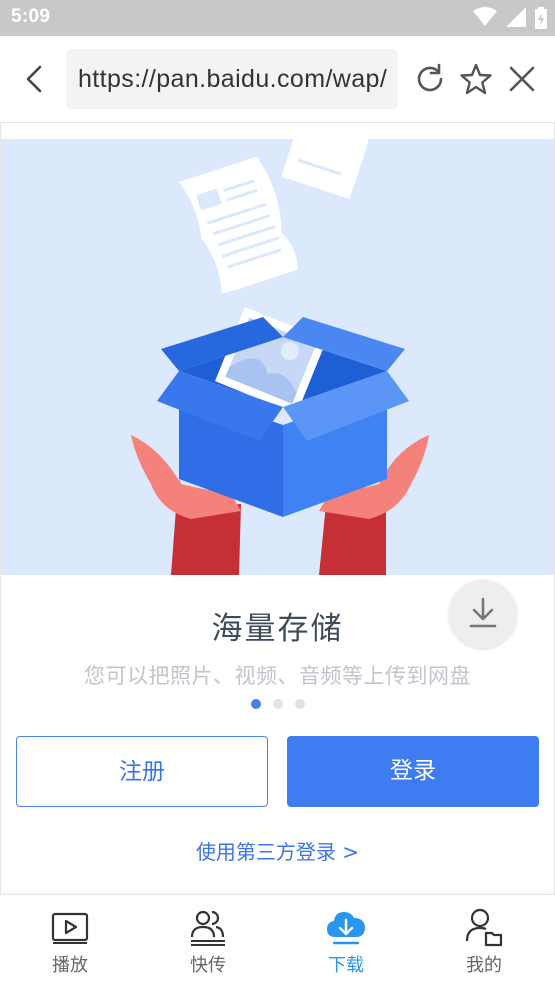 The height and width of the screenshot is (985, 555). Describe the element at coordinates (70, 965) in the screenshot. I see `nav-label-play: 播放` at that location.